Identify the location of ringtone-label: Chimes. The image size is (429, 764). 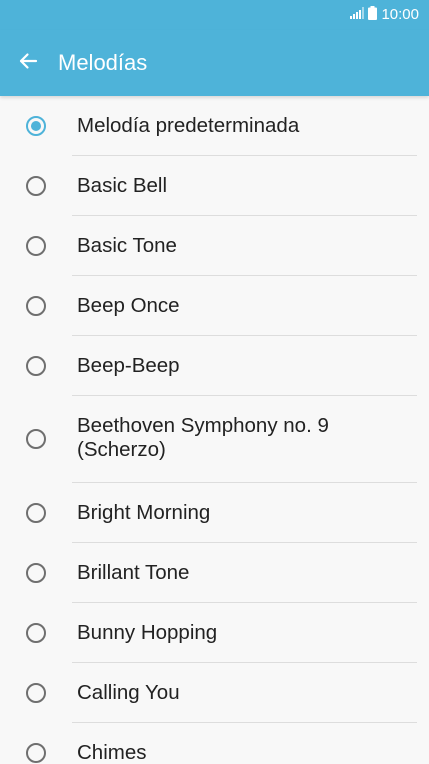
(112, 752).